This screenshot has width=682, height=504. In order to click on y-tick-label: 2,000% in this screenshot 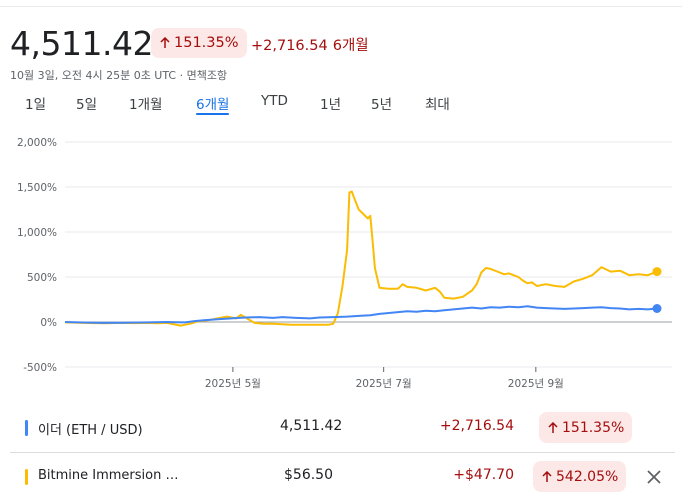, I will do `click(37, 143)`.